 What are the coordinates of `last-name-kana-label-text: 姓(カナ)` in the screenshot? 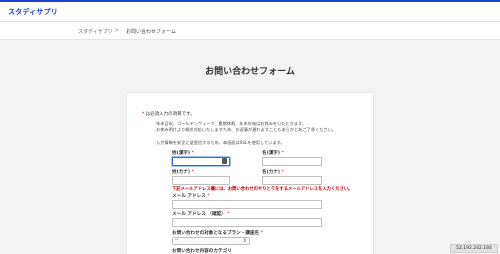 It's located at (181, 172).